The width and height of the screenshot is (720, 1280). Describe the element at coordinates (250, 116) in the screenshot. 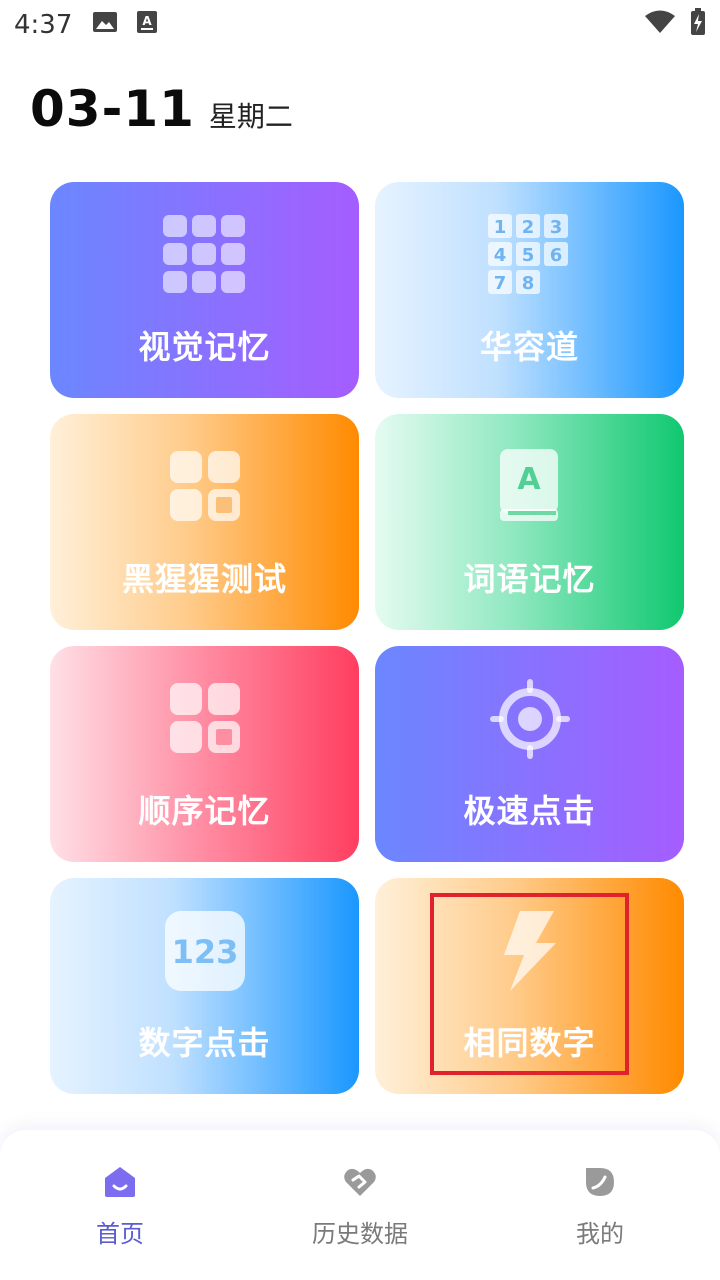

I see `weekday-text: 星期二` at that location.